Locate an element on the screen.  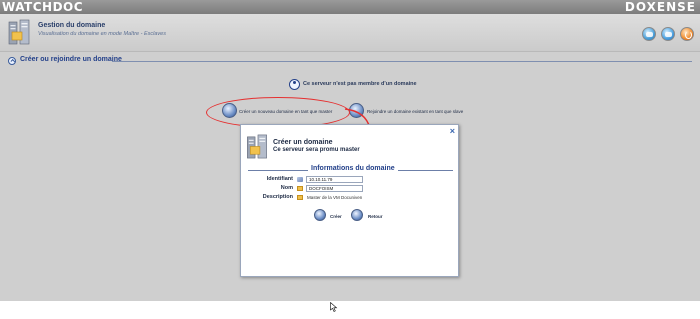
id-card-icon is located at coordinates (300, 179).